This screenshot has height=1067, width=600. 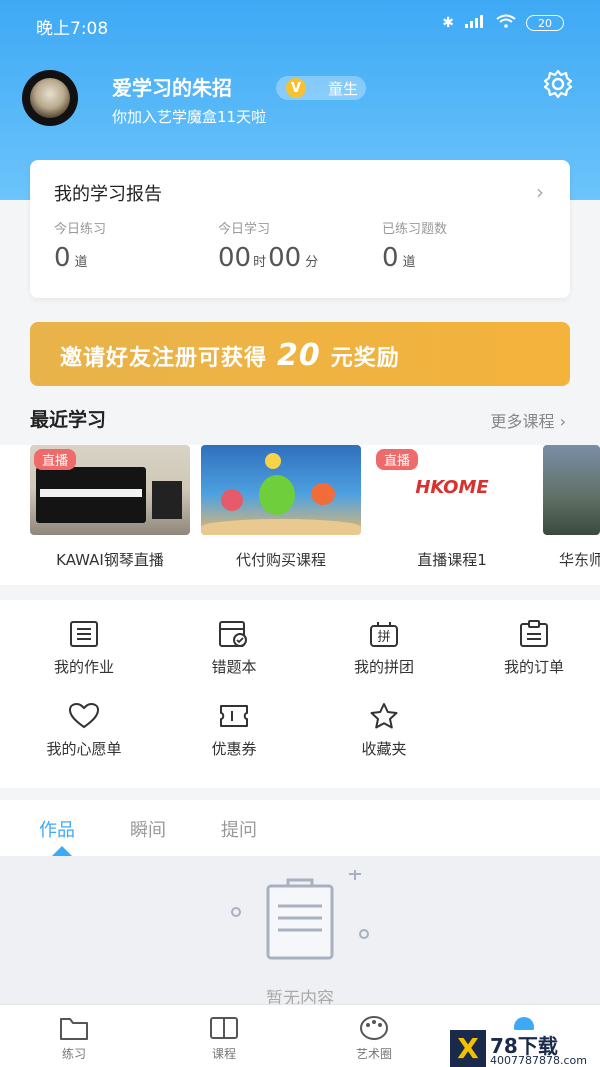 What do you see at coordinates (73, 1054) in the screenshot?
I see `nav-label: 练习` at bounding box center [73, 1054].